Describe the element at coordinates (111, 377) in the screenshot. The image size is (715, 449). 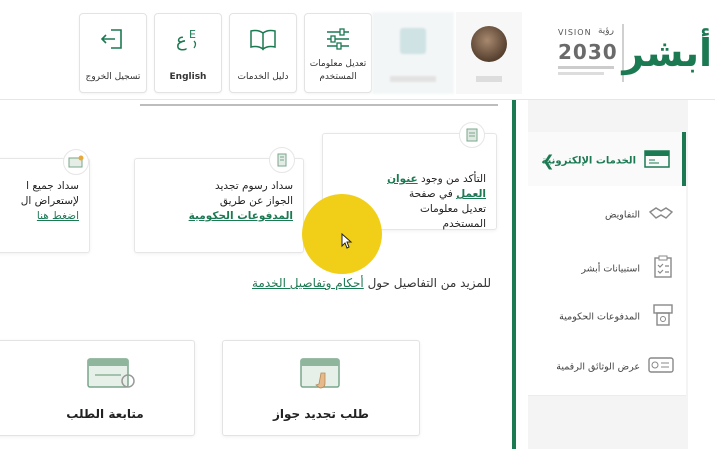
I see `track-request-icon` at that location.